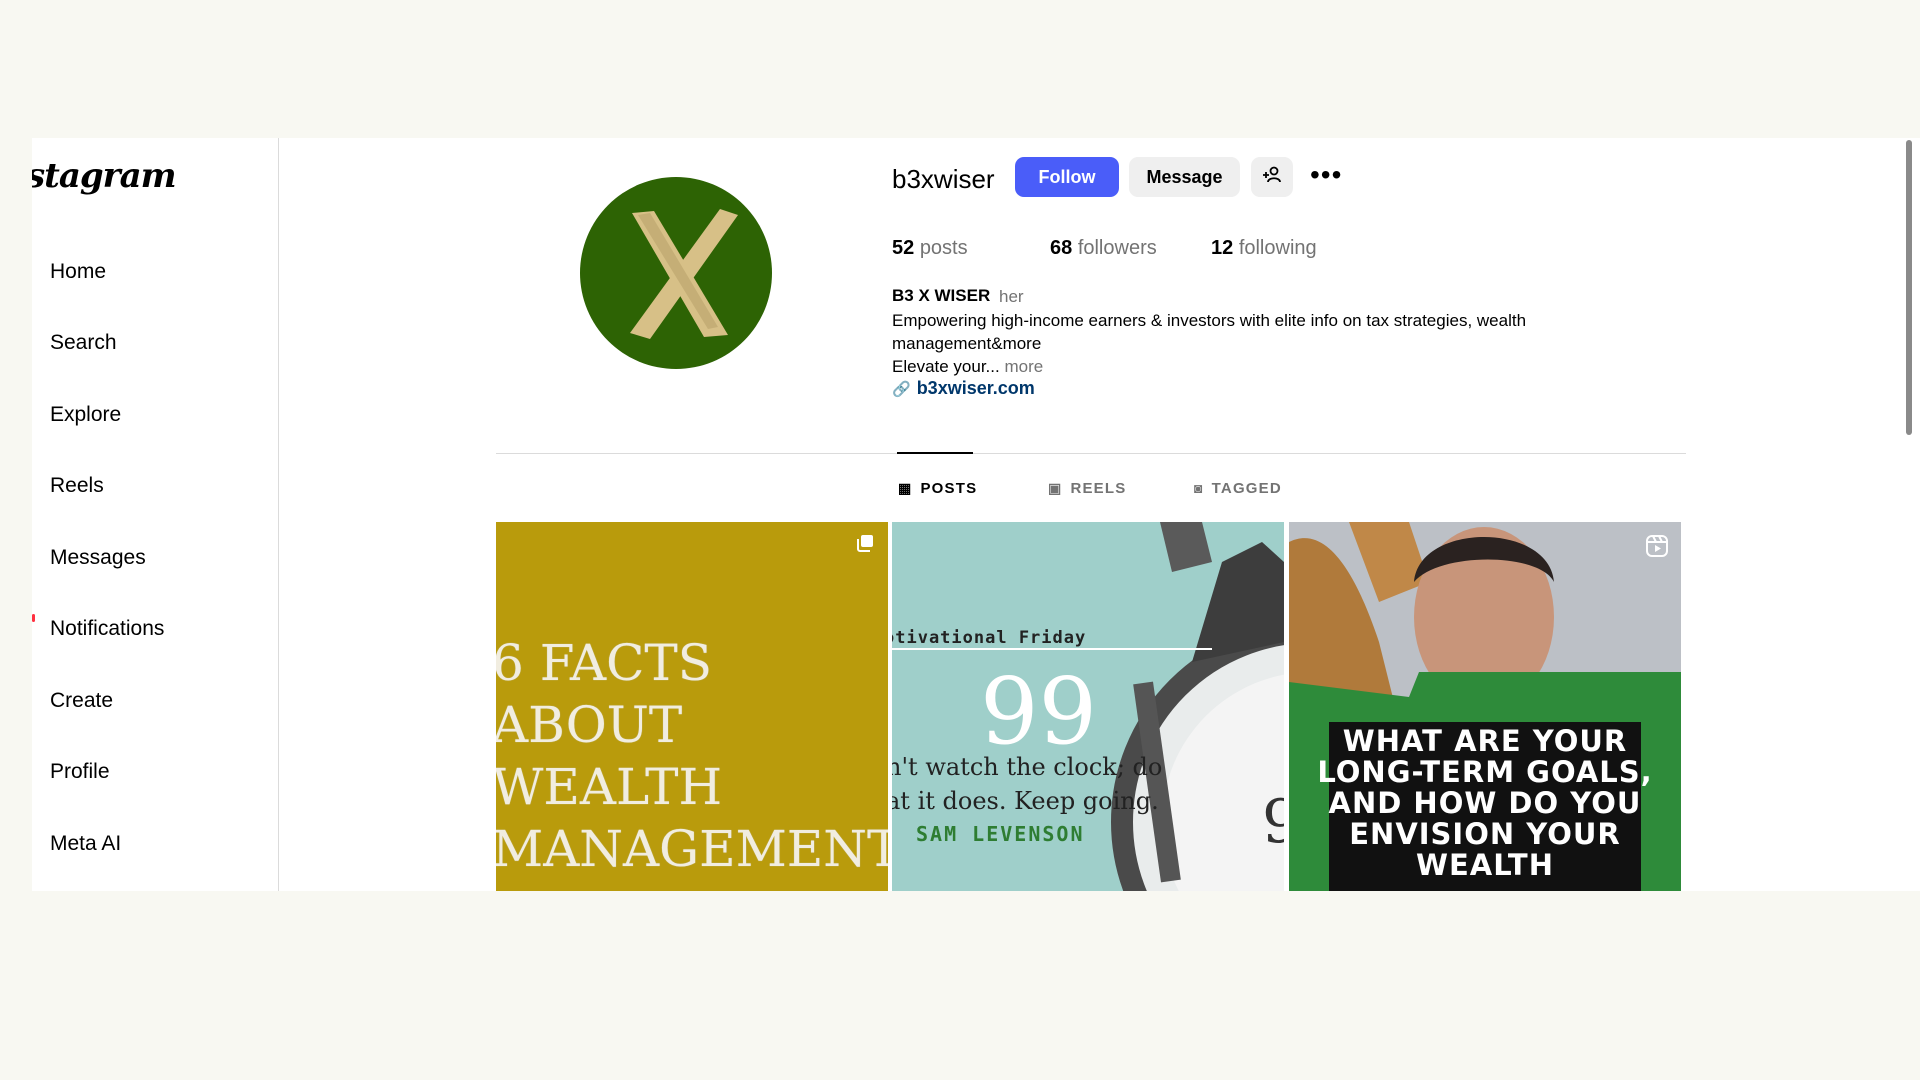 This screenshot has width=1920, height=1080. Describe the element at coordinates (1326, 175) in the screenshot. I see `more-options-icon: •••` at that location.